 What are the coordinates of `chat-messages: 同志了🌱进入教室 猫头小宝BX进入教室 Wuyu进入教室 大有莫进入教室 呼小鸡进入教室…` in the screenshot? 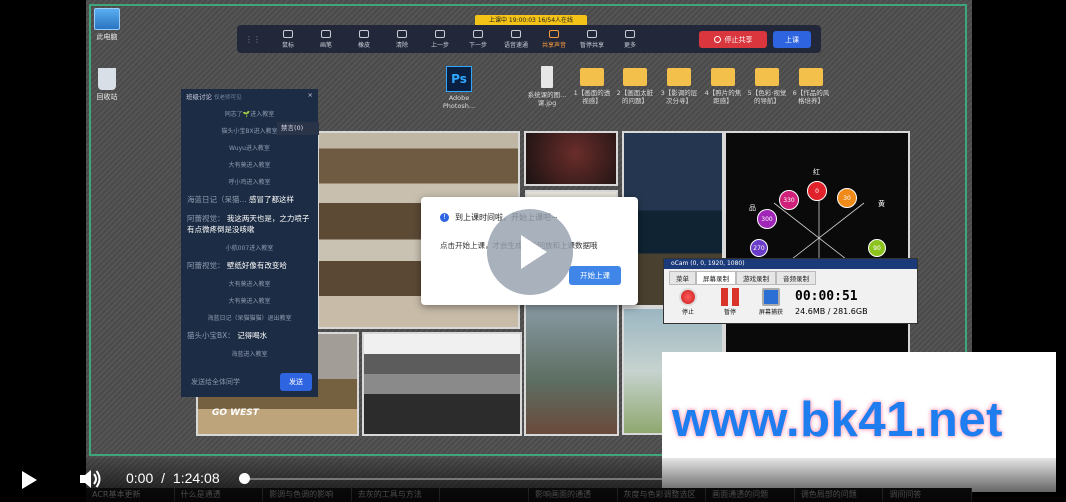 It's located at (249, 233).